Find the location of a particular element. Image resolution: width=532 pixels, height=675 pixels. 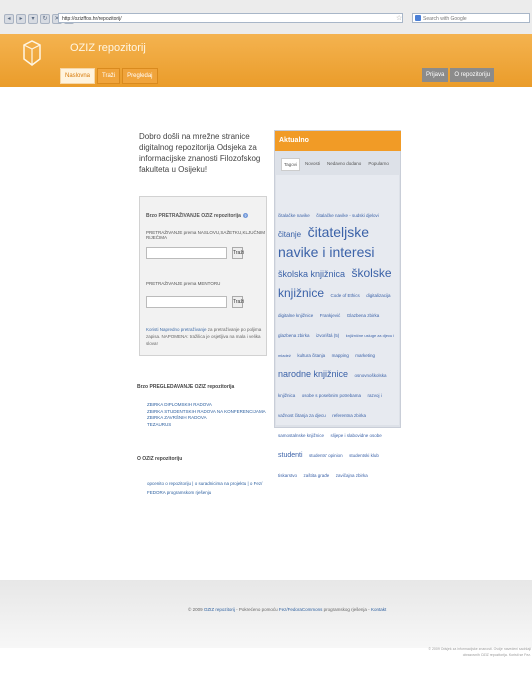

user-nav: Prijava O repozitoriju is located at coordinates (458, 75).